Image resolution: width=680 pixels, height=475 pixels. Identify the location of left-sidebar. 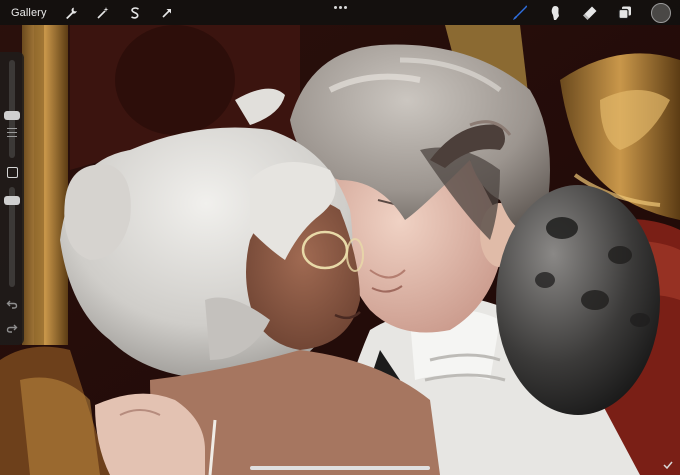
(12, 198).